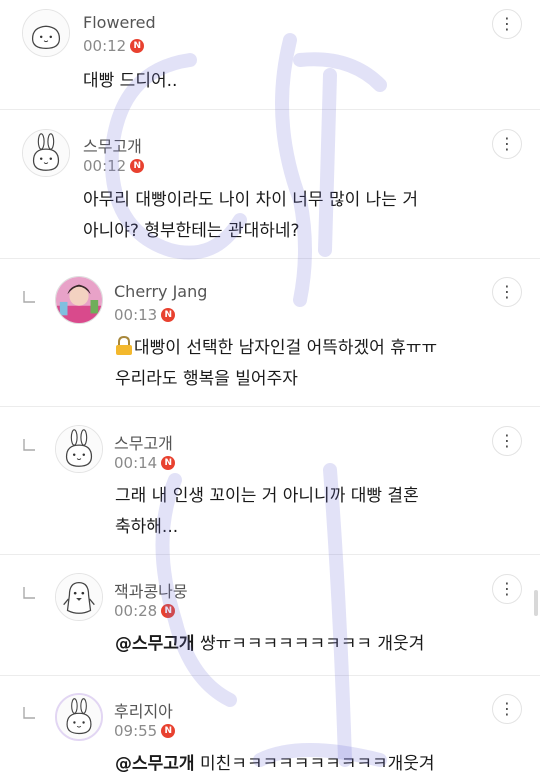 The image size is (540, 783). I want to click on timestamp: 00:28, so click(136, 611).